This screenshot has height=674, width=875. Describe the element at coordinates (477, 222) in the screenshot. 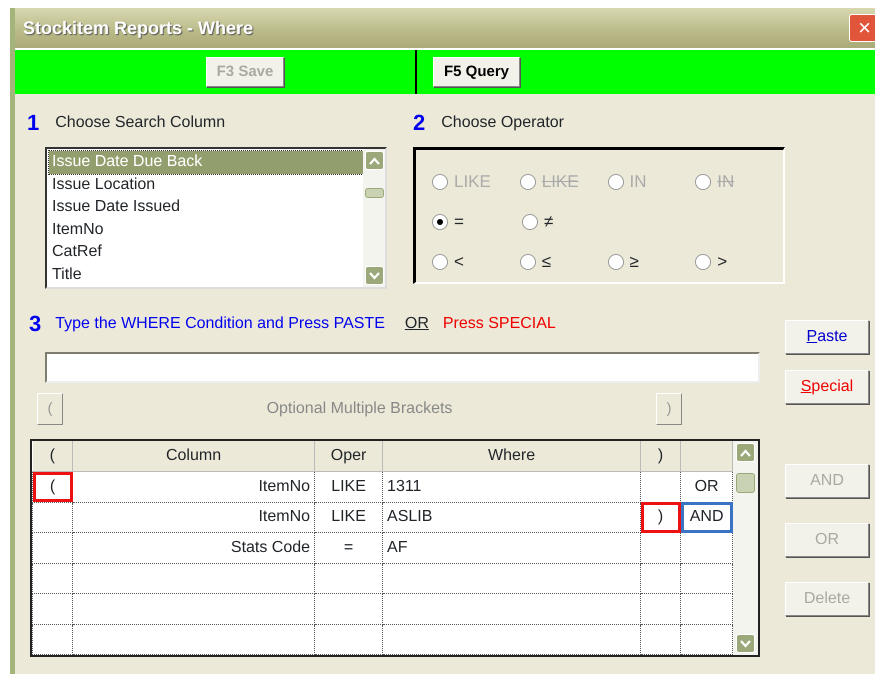

I see `operator-radio: =` at that location.